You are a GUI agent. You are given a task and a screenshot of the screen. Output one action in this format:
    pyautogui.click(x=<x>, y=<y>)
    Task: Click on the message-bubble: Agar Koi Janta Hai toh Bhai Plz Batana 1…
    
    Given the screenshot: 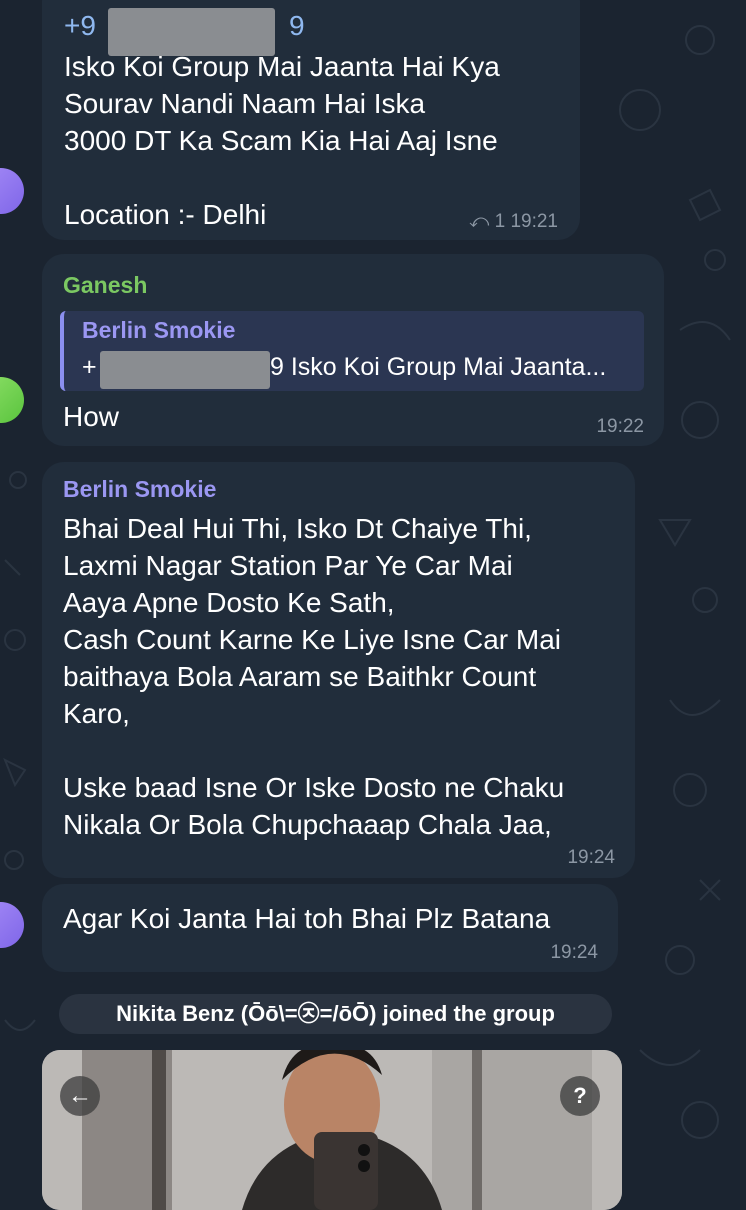 What is the action you would take?
    pyautogui.click(x=330, y=928)
    